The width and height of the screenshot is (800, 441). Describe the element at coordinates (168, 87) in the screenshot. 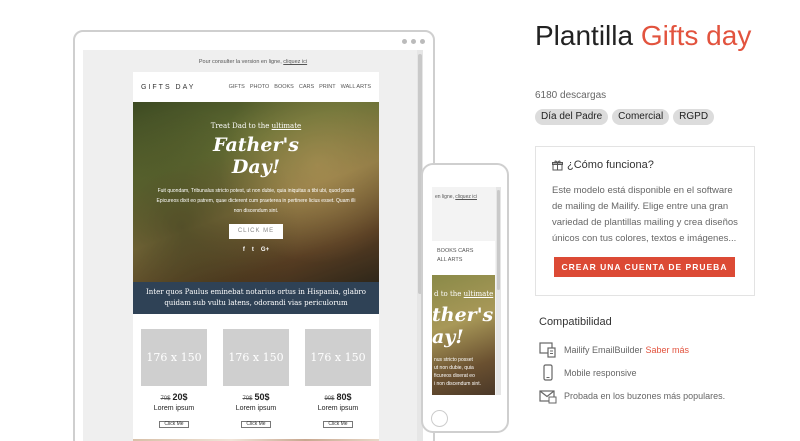

I see `brand-logo: GIFTS DAY` at that location.